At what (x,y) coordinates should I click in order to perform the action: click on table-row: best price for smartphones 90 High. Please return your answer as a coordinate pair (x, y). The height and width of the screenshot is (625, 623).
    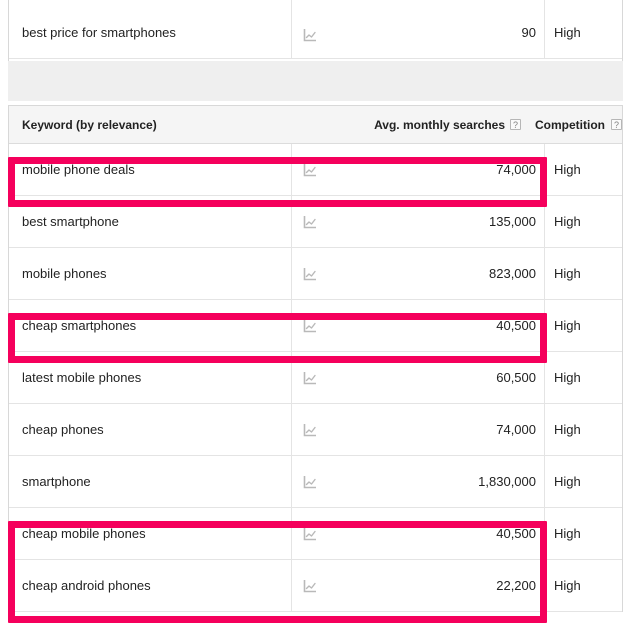
    Looking at the image, I should click on (315, 29).